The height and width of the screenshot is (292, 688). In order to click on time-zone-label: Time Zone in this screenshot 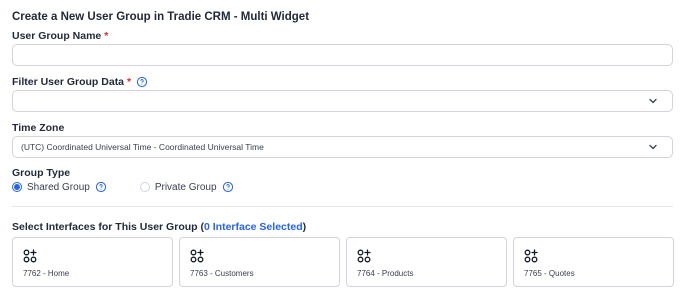, I will do `click(38, 128)`.